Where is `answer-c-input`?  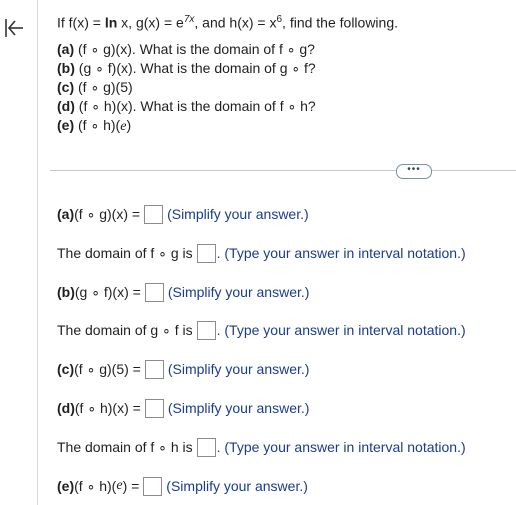
answer-c-input is located at coordinates (154, 369).